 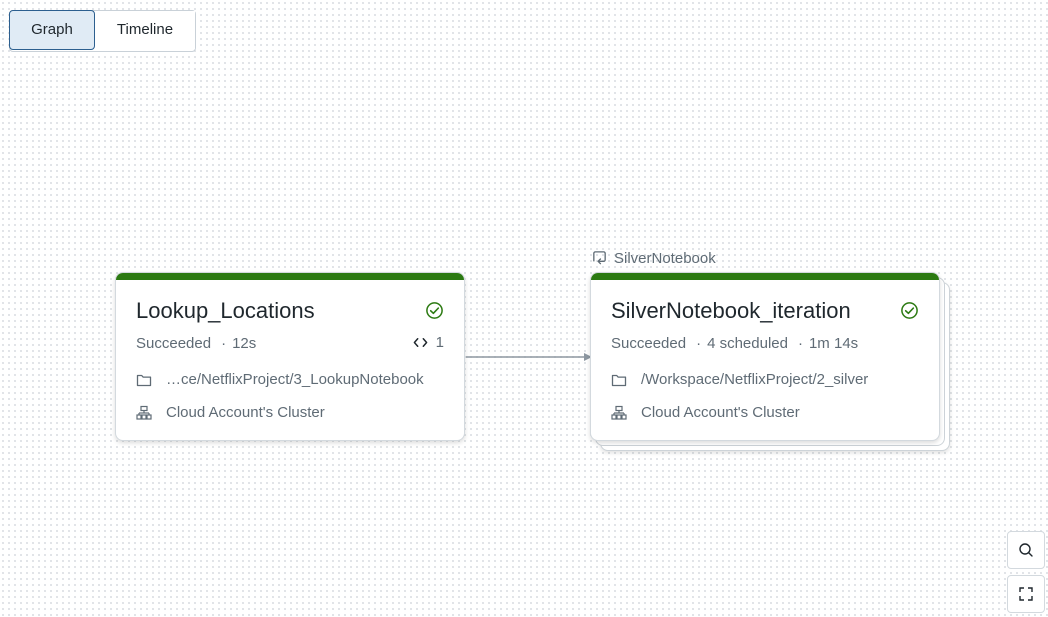 I want to click on task-scheduled: 4 scheduled, so click(x=747, y=343).